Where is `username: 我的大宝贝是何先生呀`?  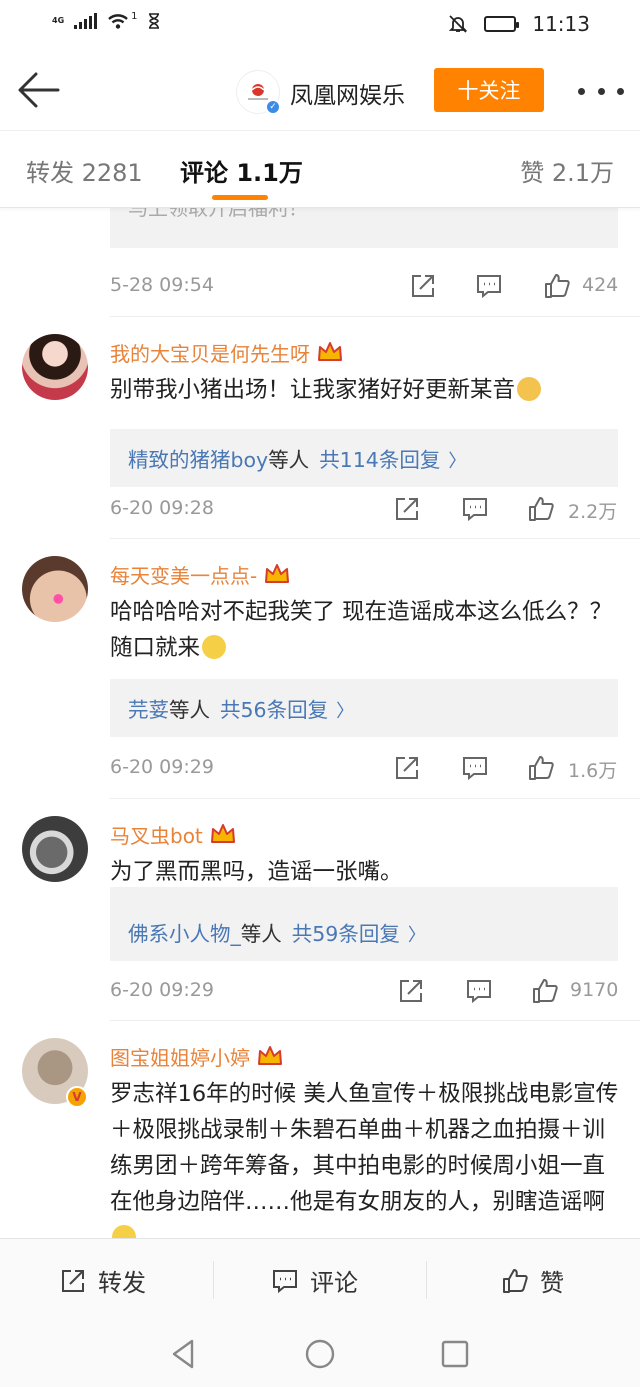
username: 我的大宝贝是何先生呀 is located at coordinates (227, 352).